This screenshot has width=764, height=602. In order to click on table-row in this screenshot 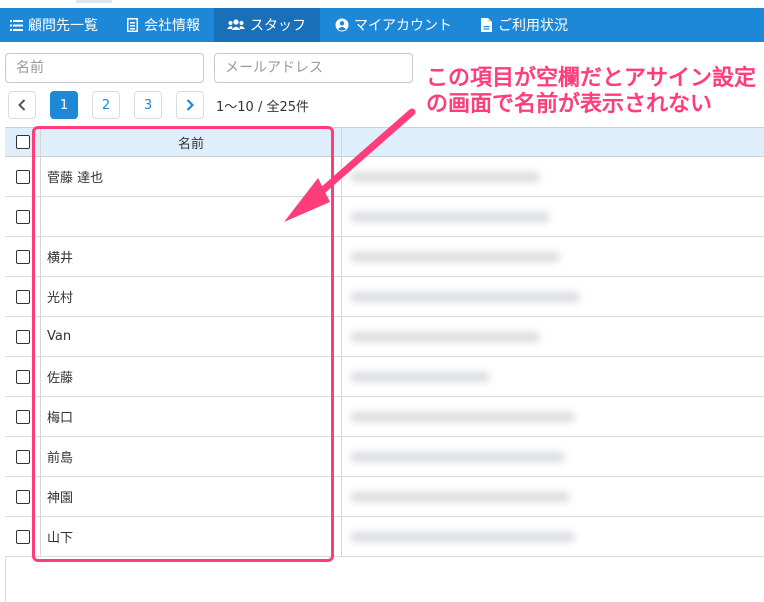, I will do `click(384, 217)`.